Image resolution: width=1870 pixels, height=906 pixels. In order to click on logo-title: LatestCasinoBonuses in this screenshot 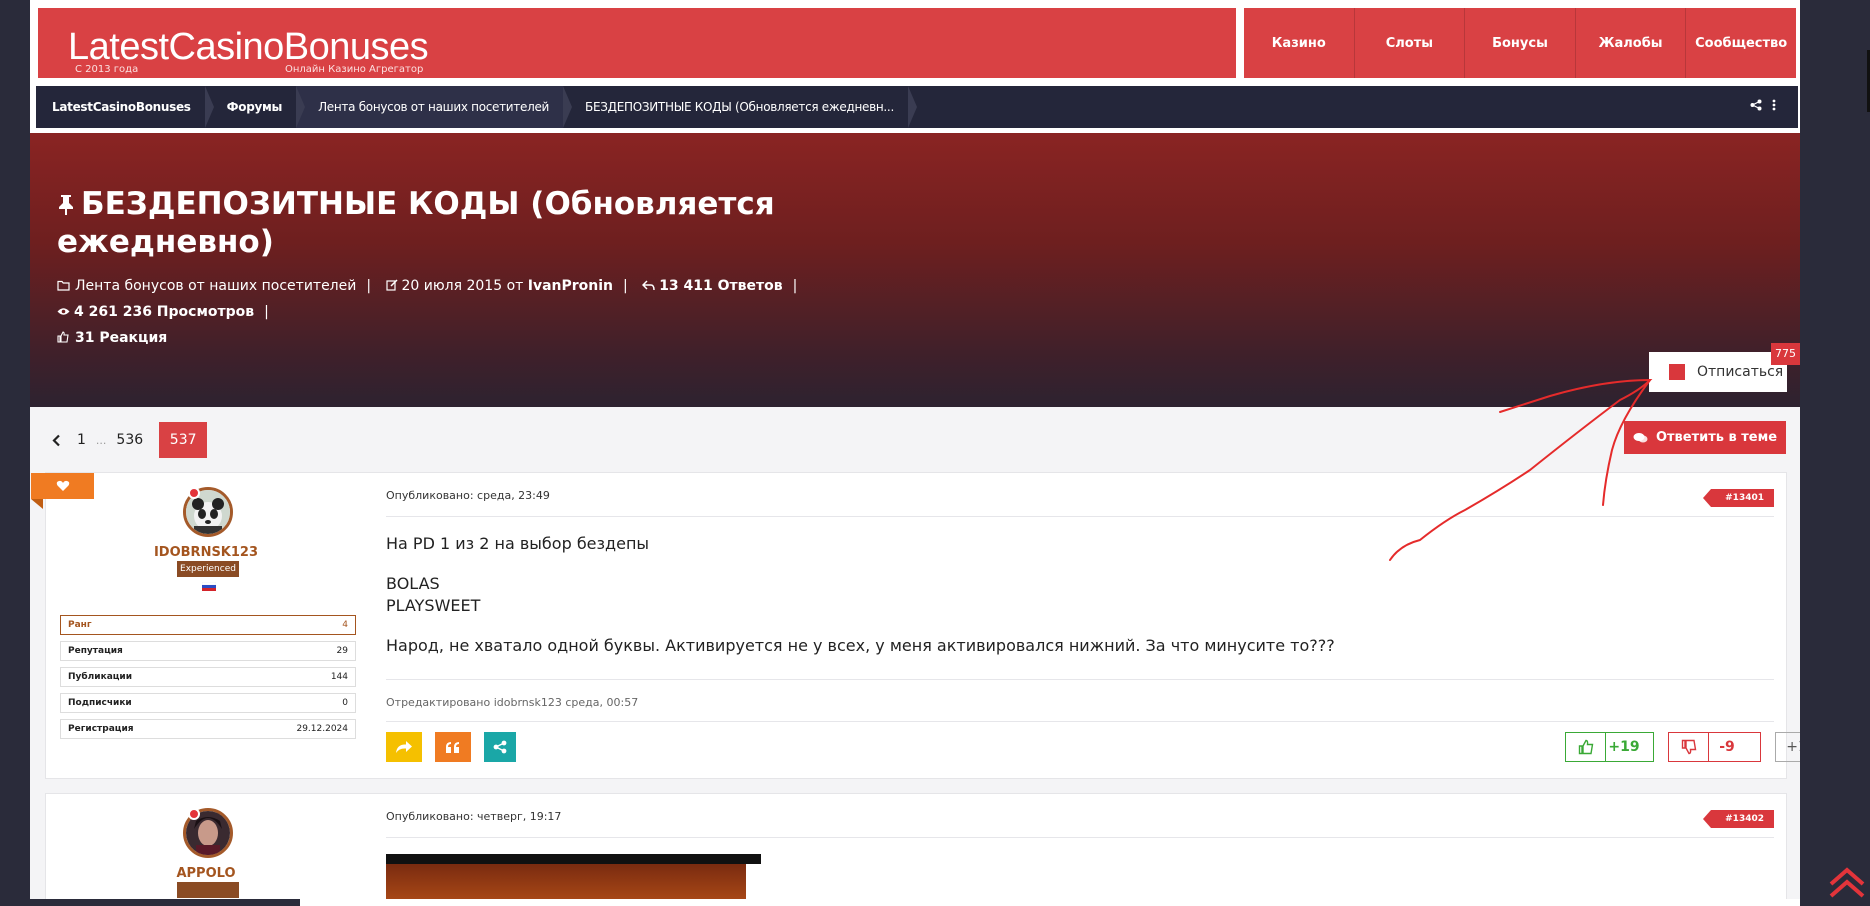, I will do `click(248, 47)`.